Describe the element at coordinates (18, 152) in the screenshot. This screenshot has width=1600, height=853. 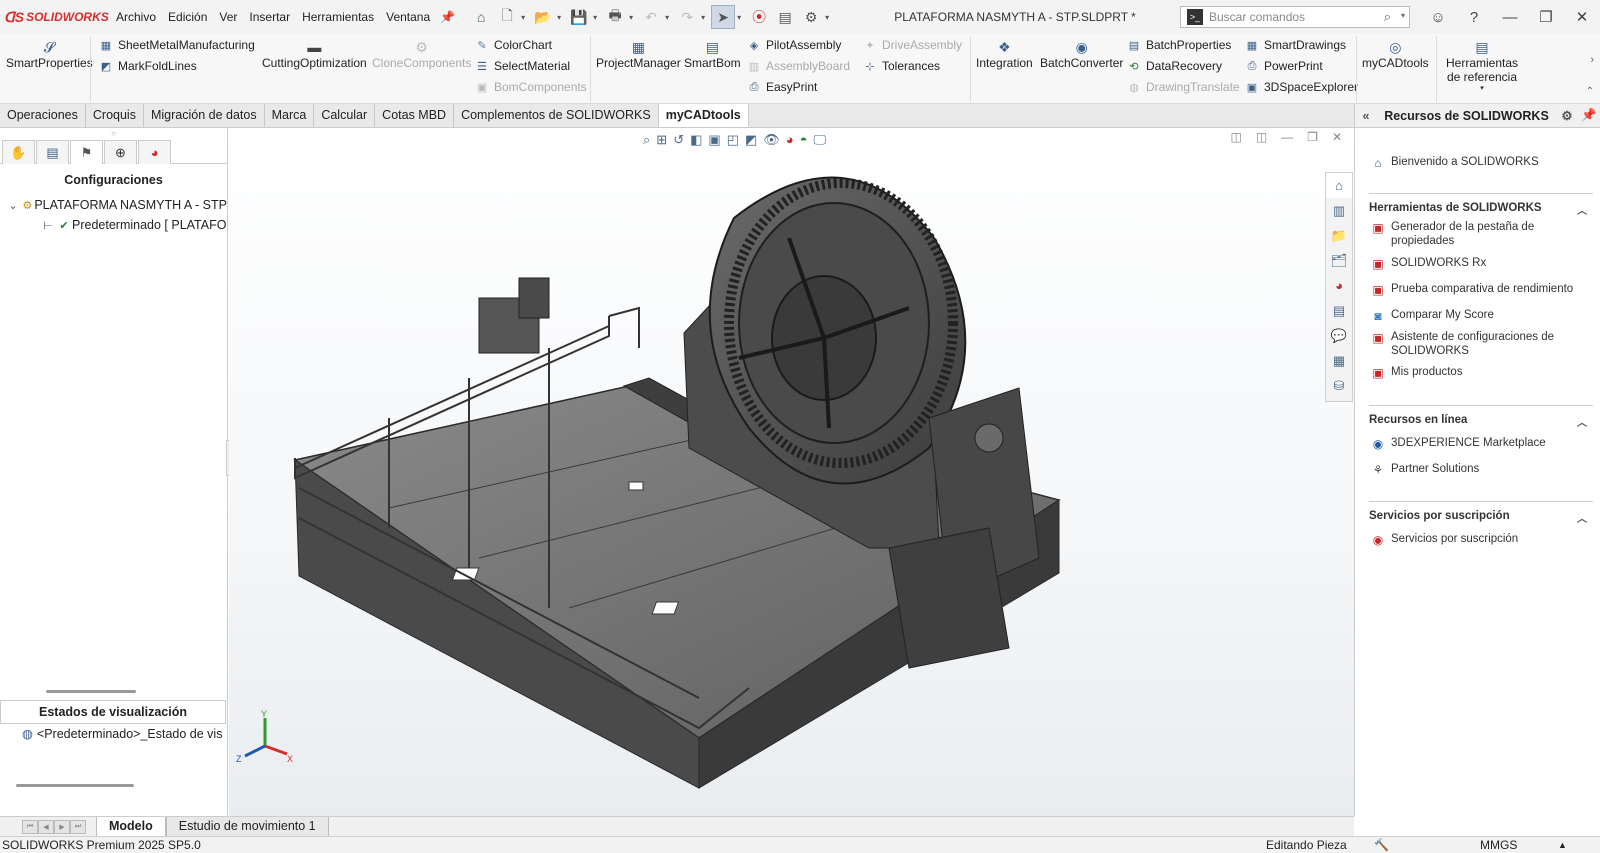
I see `featuremanager-tab-icon: ✋` at that location.